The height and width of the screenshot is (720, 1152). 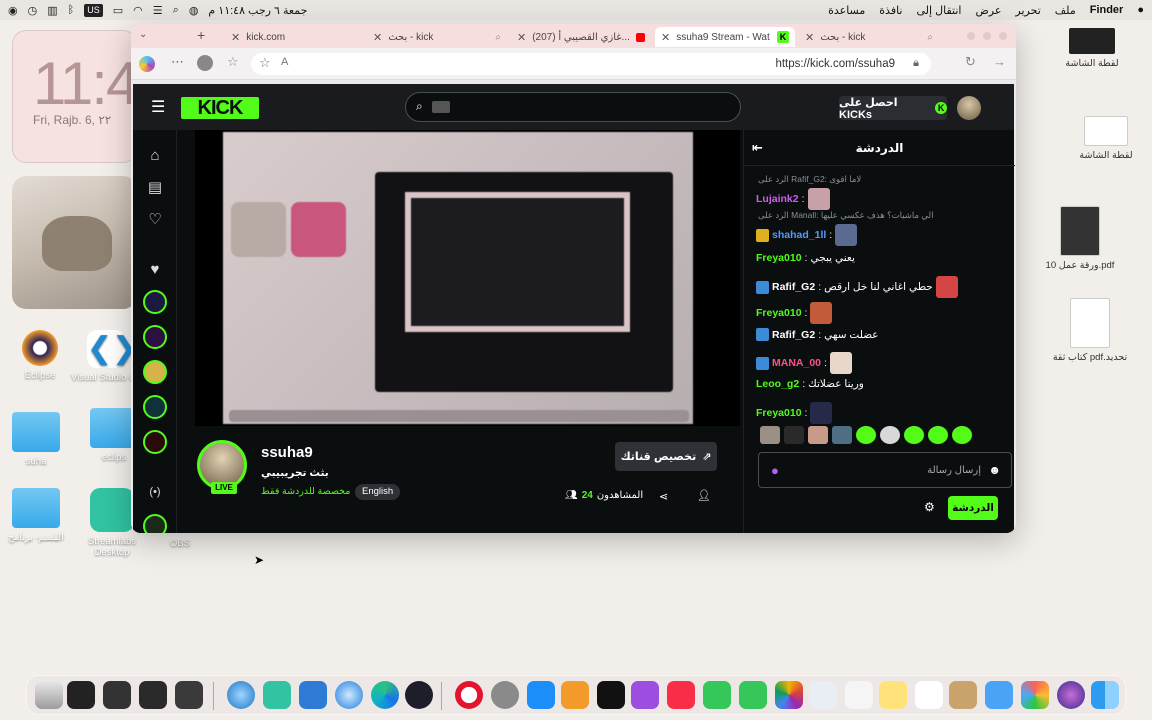 I want to click on maps-icon, so click(x=823, y=695).